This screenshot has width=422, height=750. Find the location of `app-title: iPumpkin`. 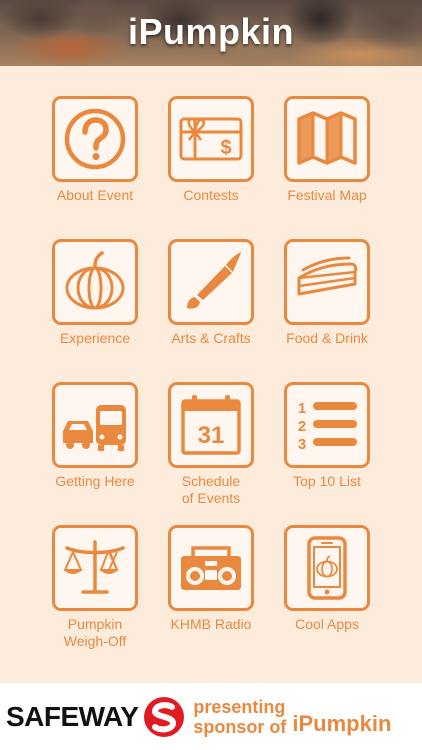

app-title: iPumpkin is located at coordinates (211, 31).